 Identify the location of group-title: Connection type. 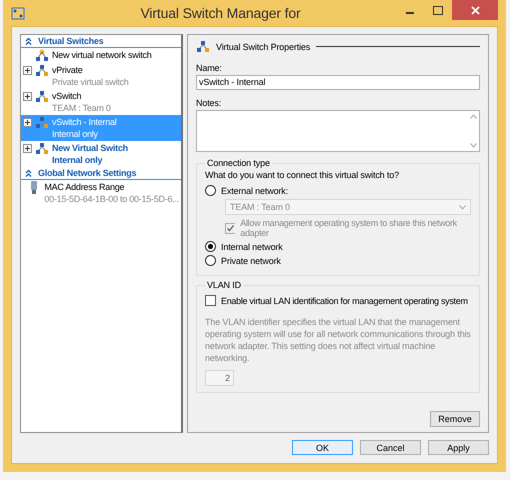
(238, 163).